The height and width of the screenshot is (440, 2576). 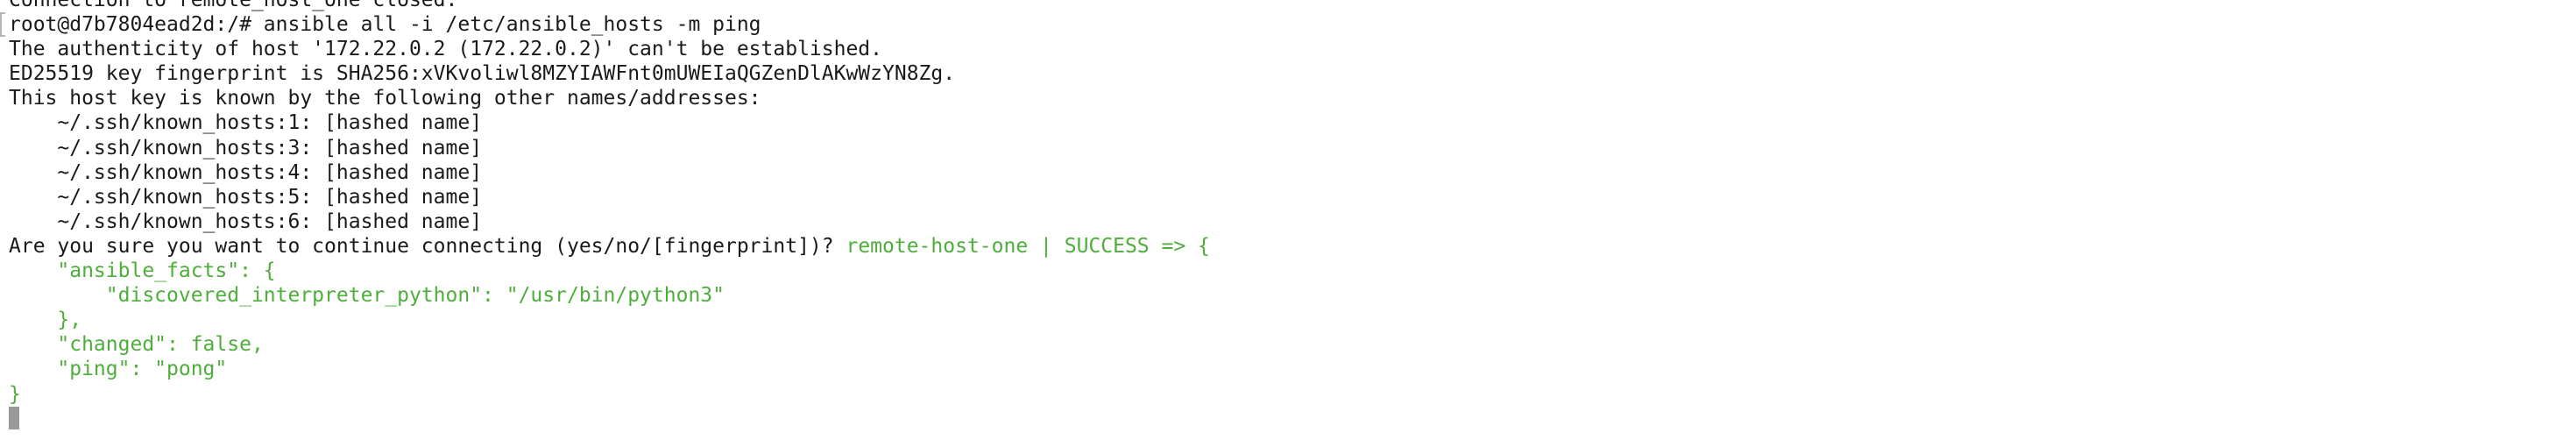 I want to click on terminal-line: "changed": false,, so click(x=1292, y=344).